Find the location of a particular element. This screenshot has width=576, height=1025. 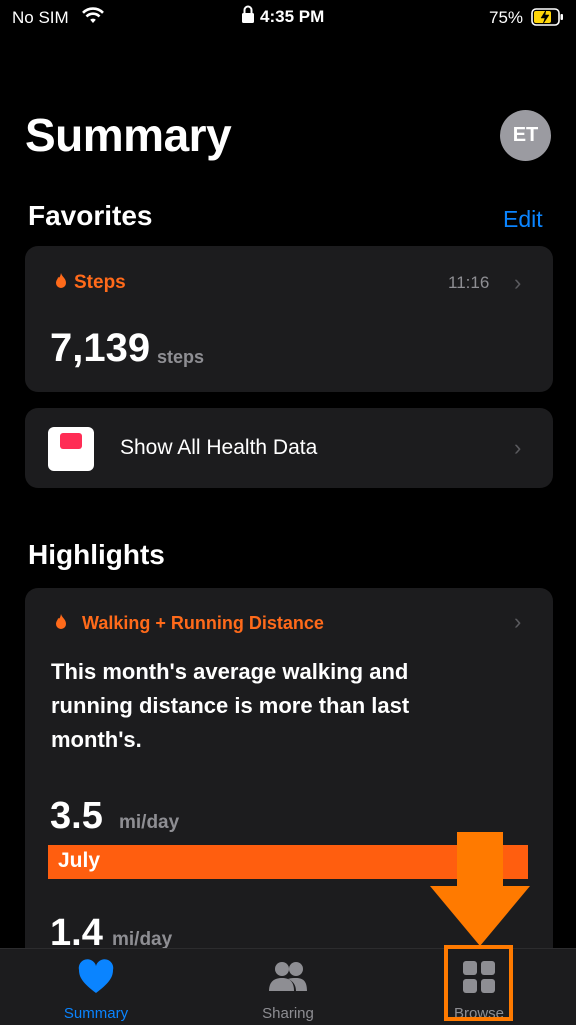

health-data-icon is located at coordinates (71, 449).